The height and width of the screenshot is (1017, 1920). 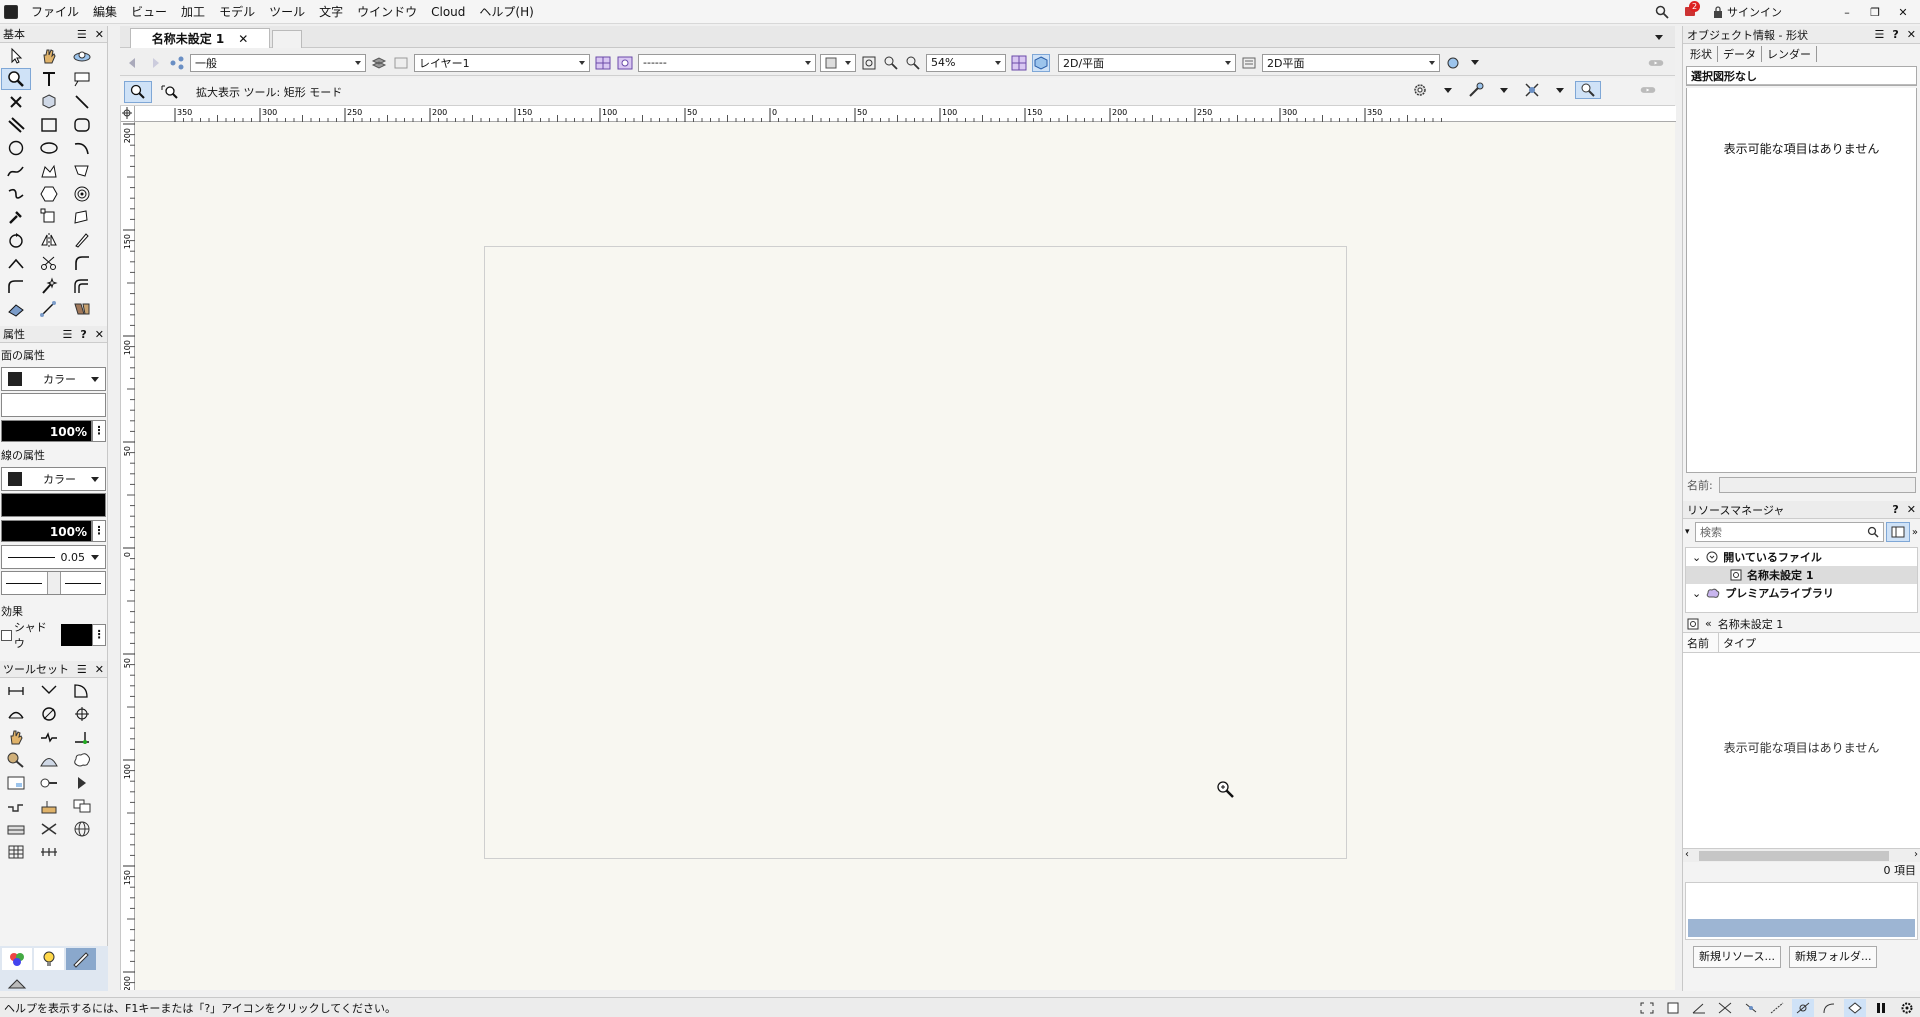 I want to click on offset-tool, so click(x=82, y=286).